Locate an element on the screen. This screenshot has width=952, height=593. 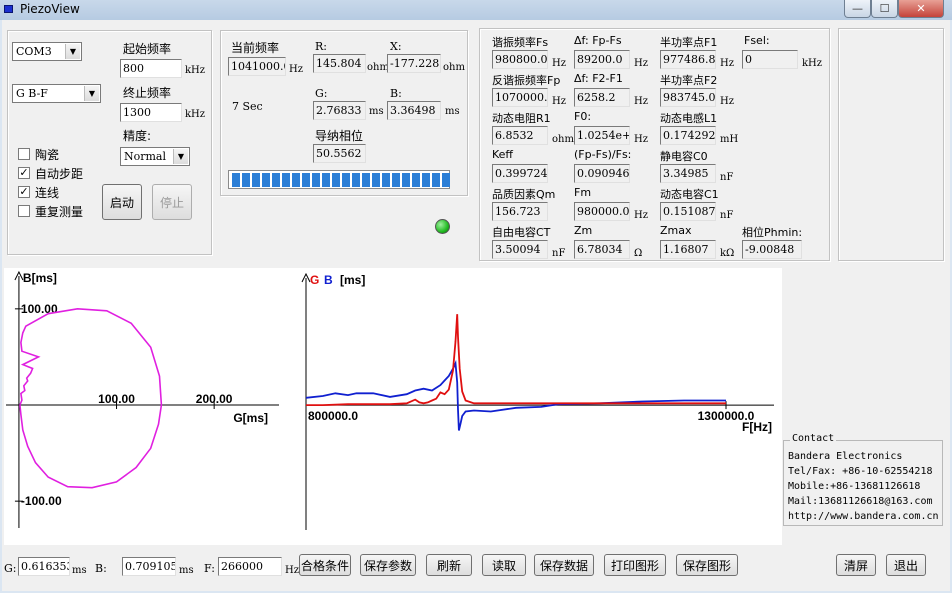
right-x-label: F[Hz] is located at coordinates (757, 427).